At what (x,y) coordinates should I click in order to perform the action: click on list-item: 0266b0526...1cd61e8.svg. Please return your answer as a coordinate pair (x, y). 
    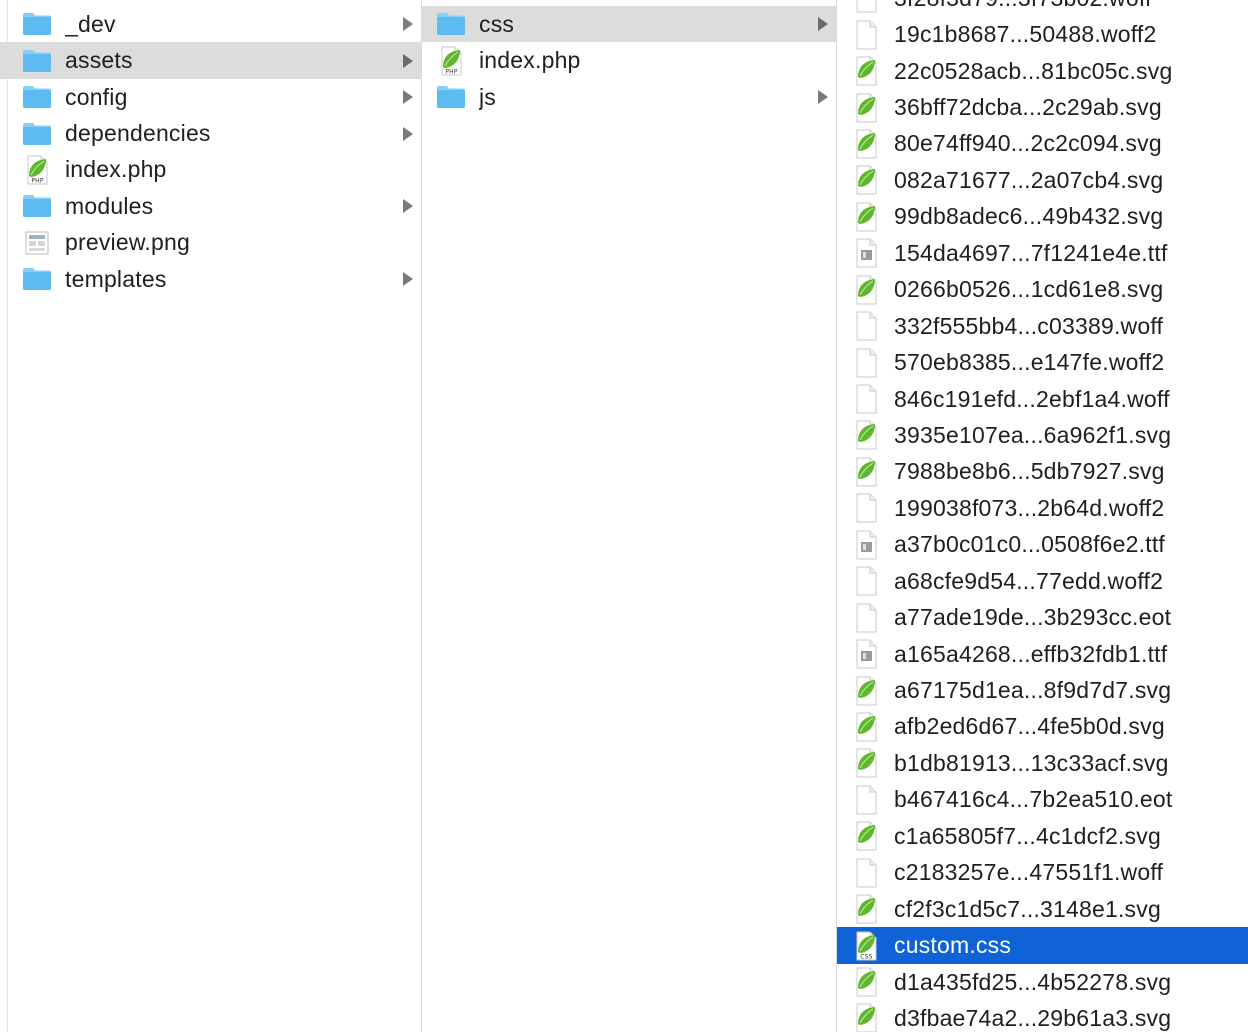
    Looking at the image, I should click on (1042, 290).